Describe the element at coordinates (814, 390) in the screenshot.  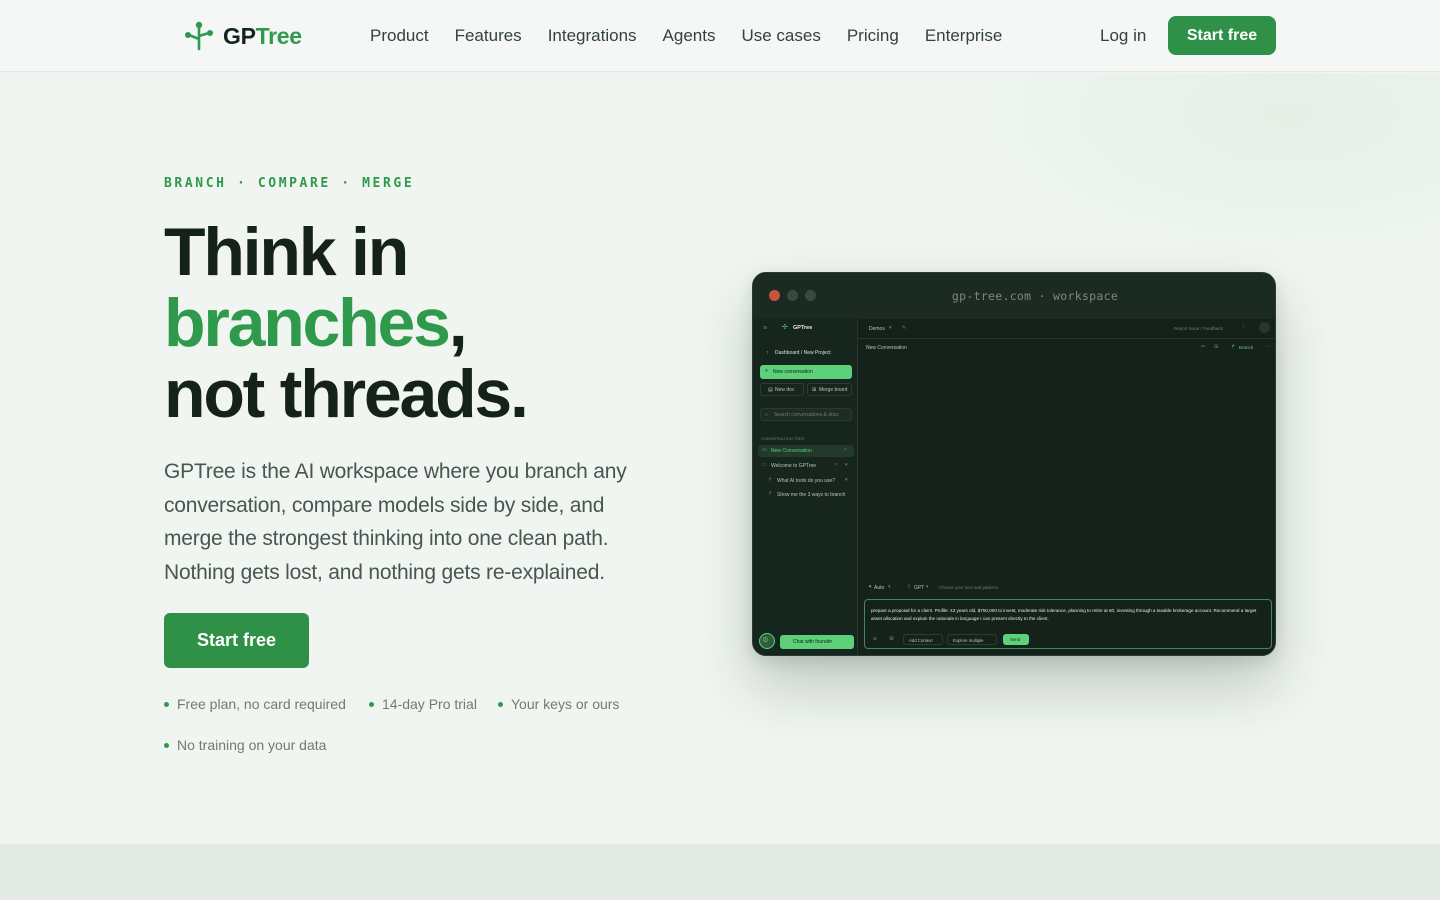
I see `grid-icon: ⊞` at that location.